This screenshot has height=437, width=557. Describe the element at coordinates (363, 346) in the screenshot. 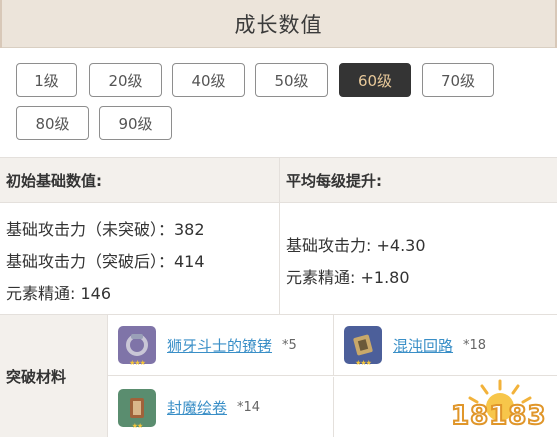

I see `circuit-icon: ★★★` at that location.